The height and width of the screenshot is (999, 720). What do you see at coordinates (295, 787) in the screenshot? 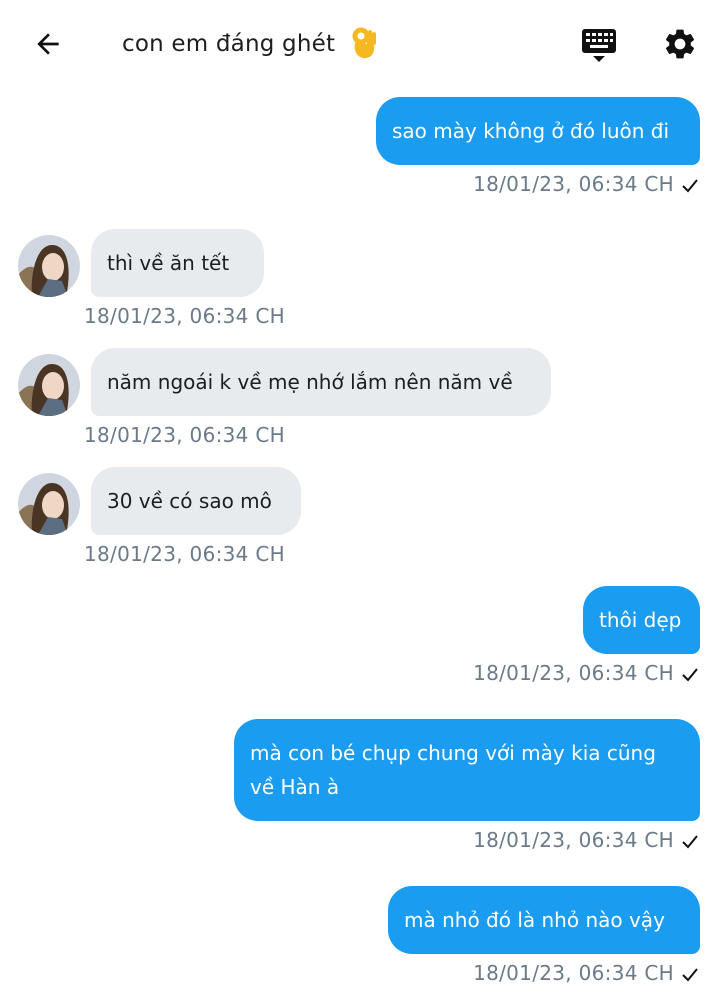
I see `message-text-line: về Hàn à` at bounding box center [295, 787].